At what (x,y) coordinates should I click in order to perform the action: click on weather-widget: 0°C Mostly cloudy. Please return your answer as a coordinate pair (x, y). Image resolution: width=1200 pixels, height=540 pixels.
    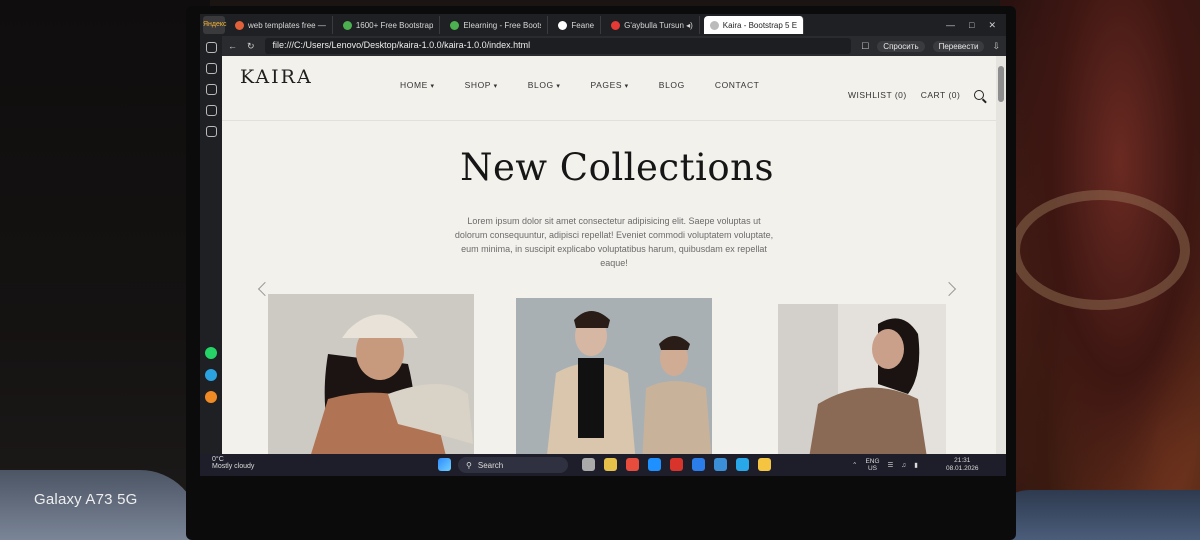
    Looking at the image, I should click on (233, 463).